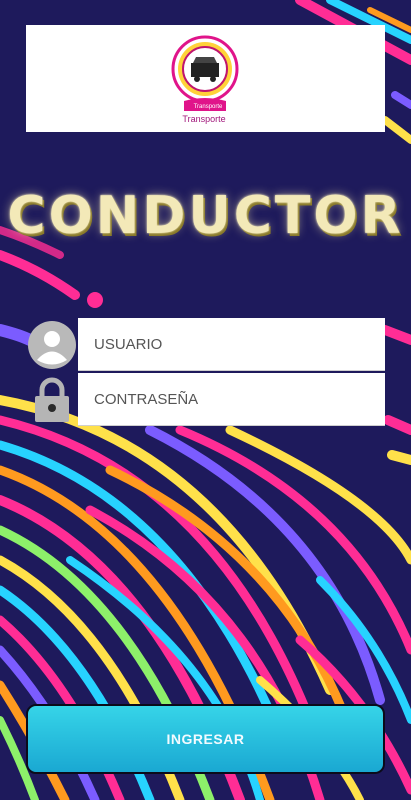 This screenshot has height=800, width=411. I want to click on login-button: INGRESAR, so click(205, 739).